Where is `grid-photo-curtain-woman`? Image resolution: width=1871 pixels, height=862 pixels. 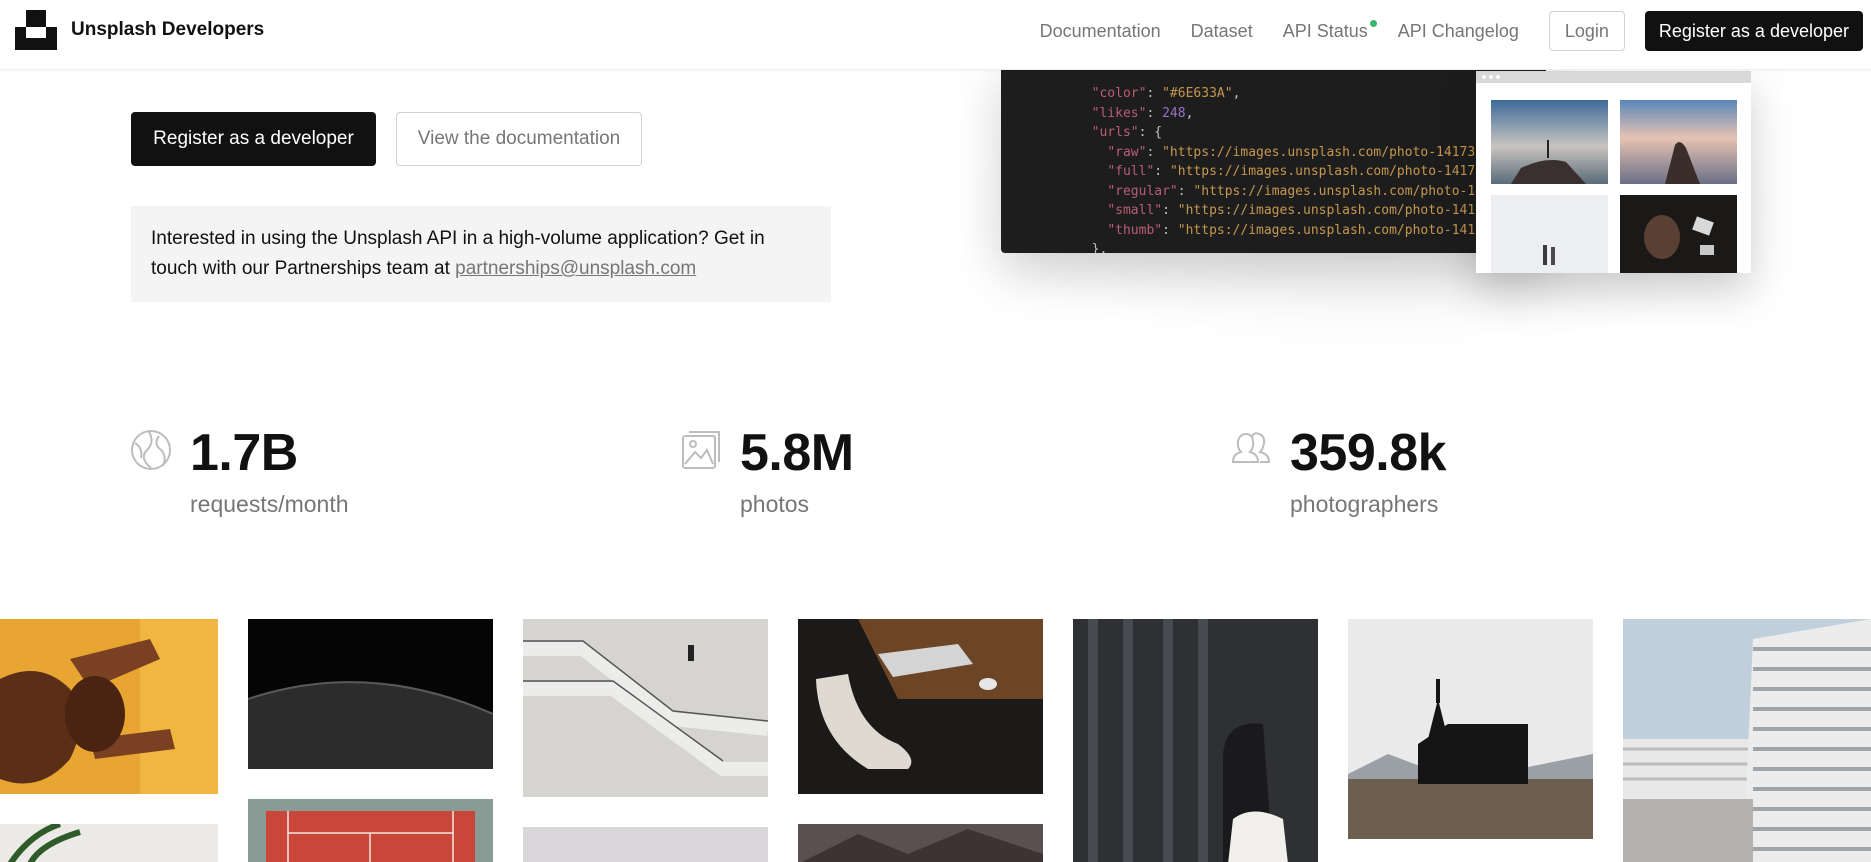
grid-photo-curtain-woman is located at coordinates (1195, 740).